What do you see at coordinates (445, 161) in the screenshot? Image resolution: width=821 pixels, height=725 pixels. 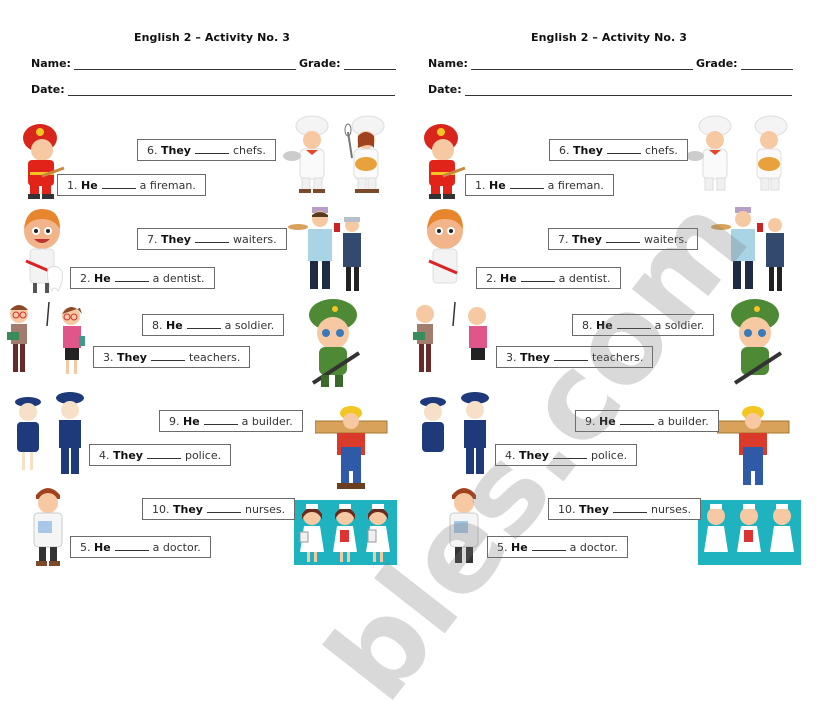 I see `fireman-illustration` at bounding box center [445, 161].